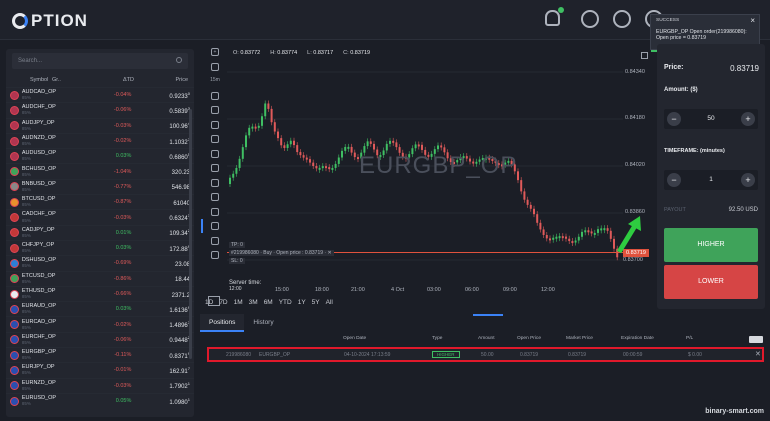 The height and width of the screenshot is (421, 770). Describe the element at coordinates (486, 338) in the screenshot. I see `col-amount: Amount` at that location.